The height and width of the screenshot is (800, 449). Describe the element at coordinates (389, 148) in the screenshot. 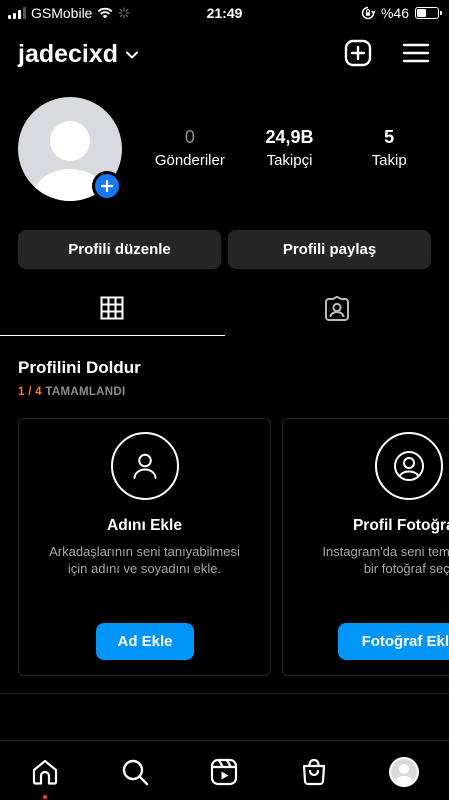

I see `stat-following: 5 Takip` at that location.